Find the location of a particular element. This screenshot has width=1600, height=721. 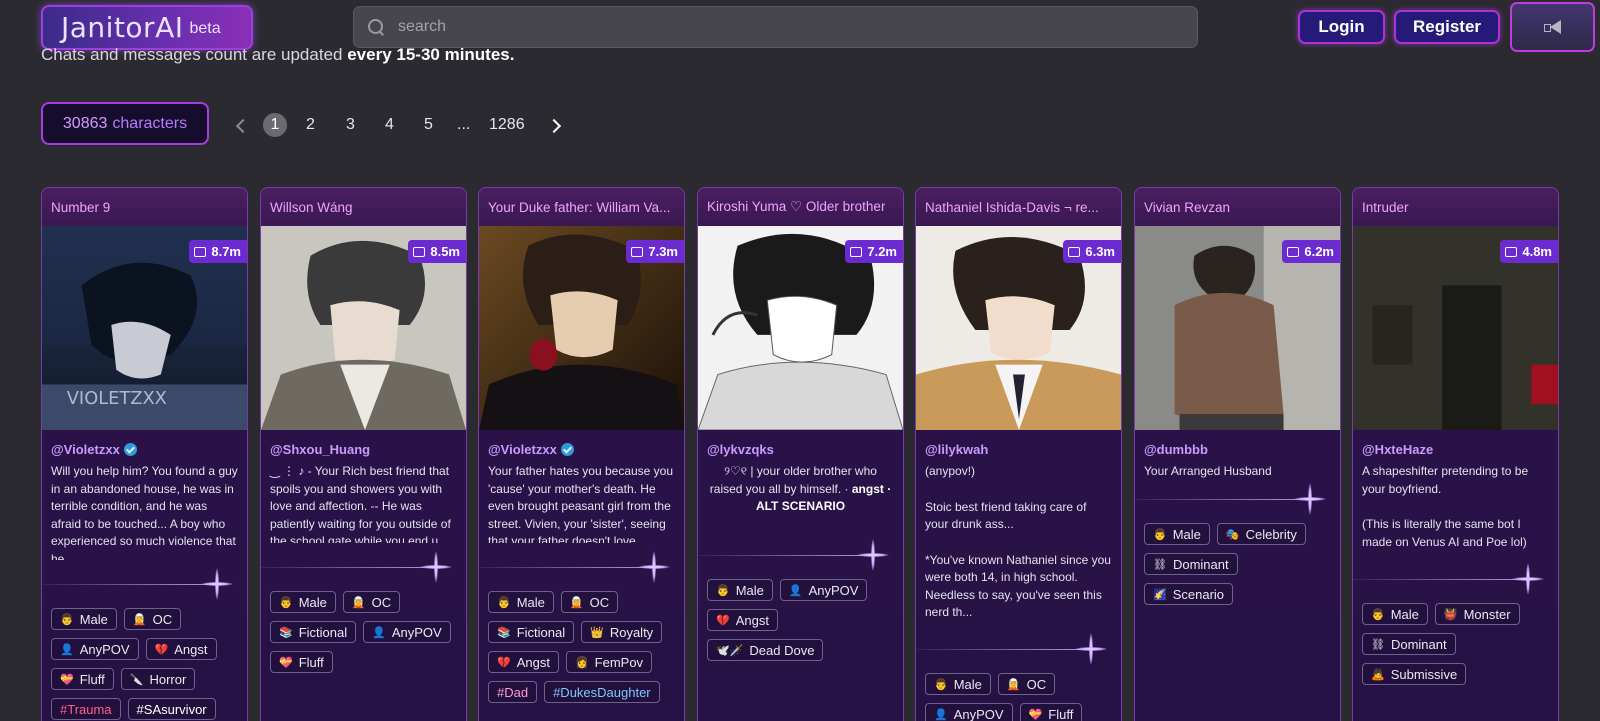

tag: 🕊️🗡️ Dead Dove is located at coordinates (765, 650).